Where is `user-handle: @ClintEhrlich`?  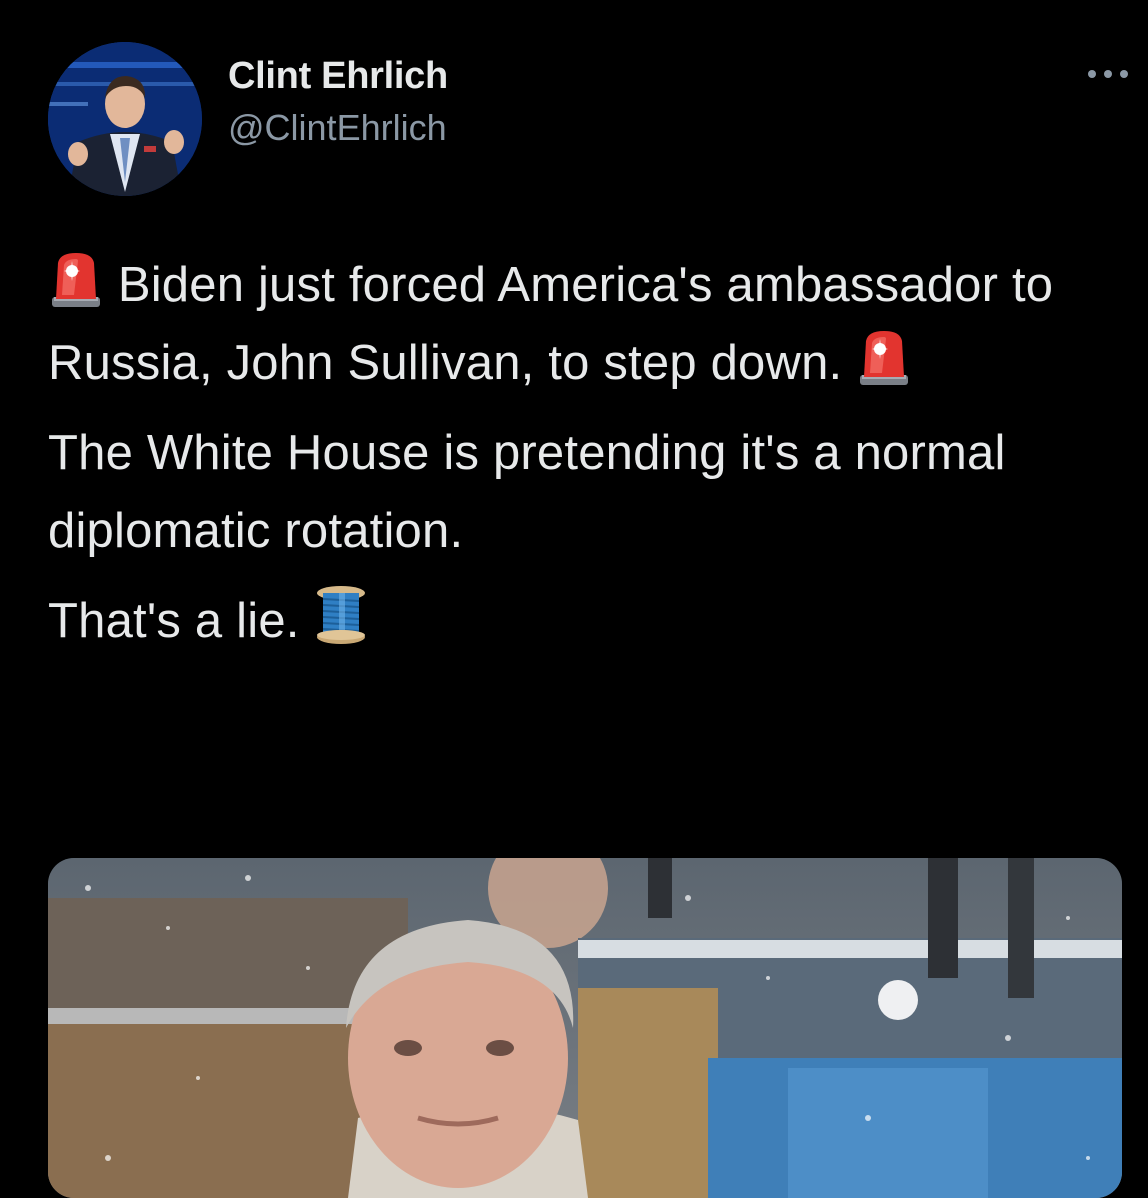
user-handle: @ClintEhrlich is located at coordinates (338, 128).